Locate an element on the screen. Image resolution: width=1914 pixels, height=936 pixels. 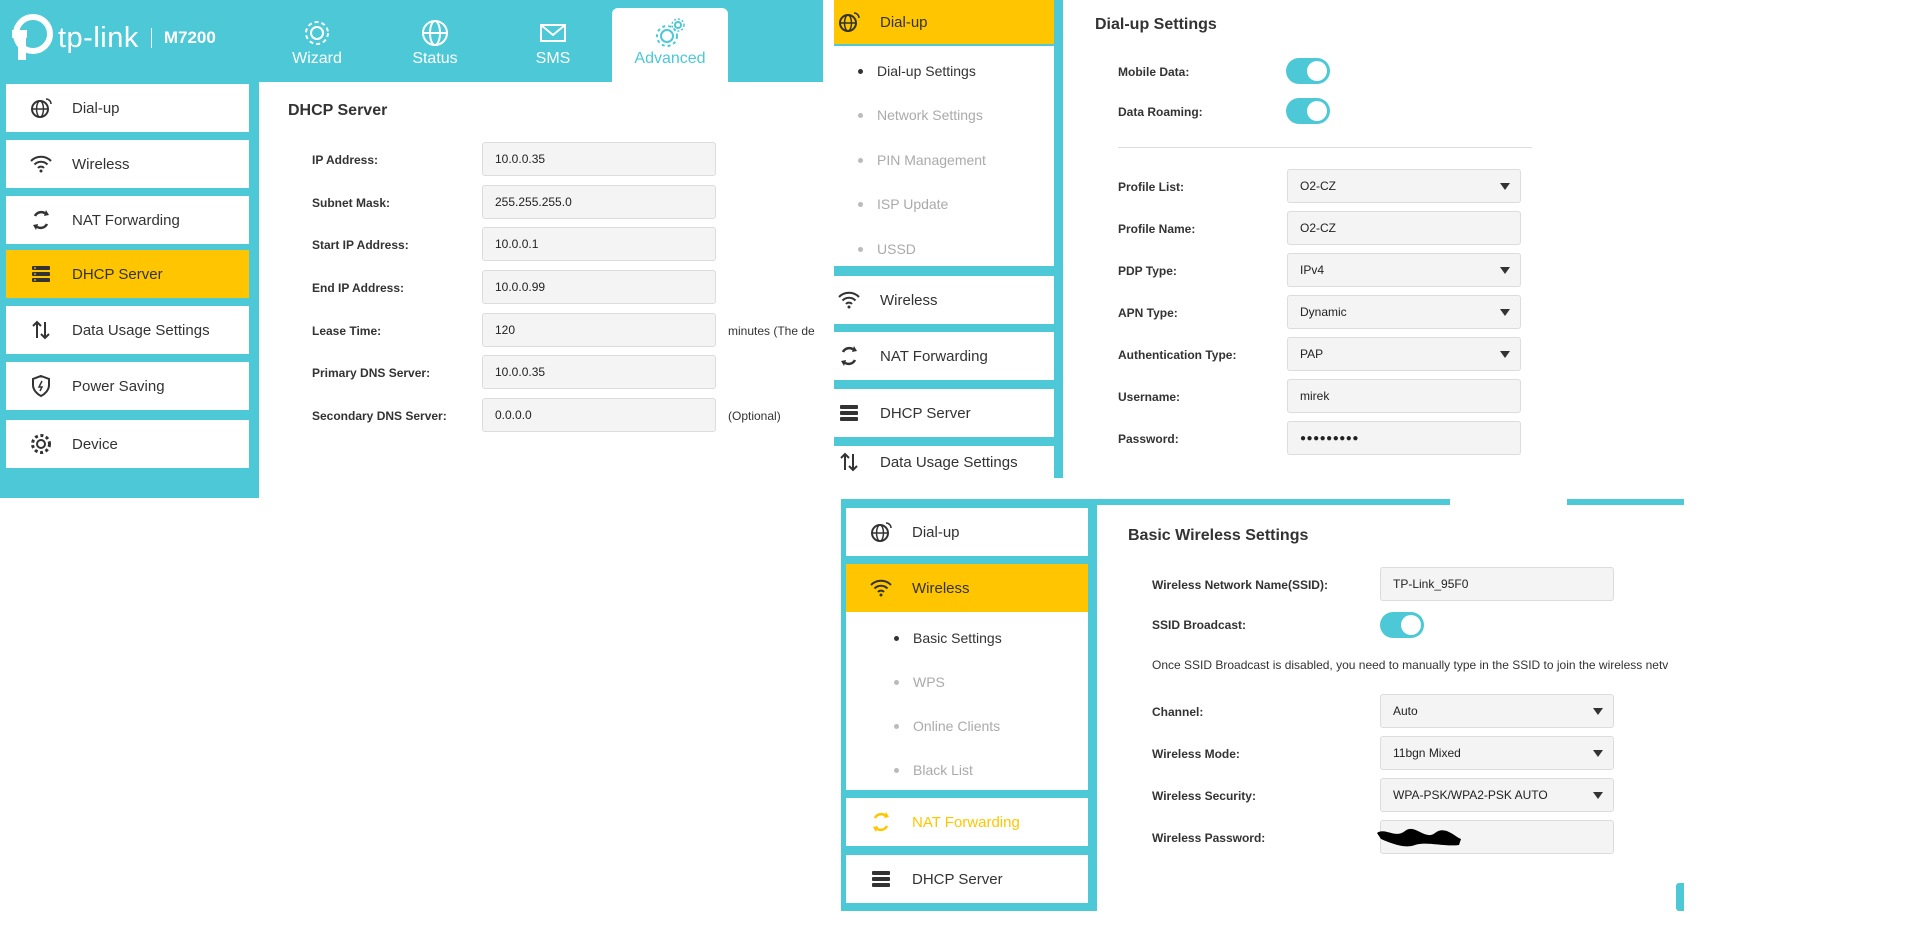
data-roaming-label: Data Roaming: is located at coordinates (1160, 112).